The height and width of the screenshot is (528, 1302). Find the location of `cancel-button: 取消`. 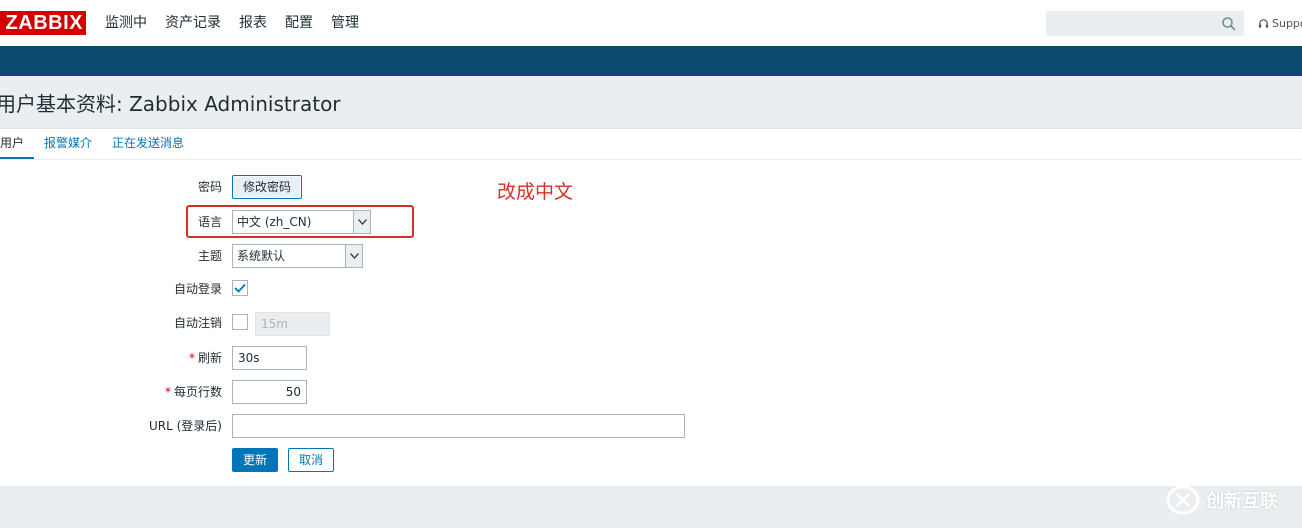

cancel-button: 取消 is located at coordinates (311, 460).